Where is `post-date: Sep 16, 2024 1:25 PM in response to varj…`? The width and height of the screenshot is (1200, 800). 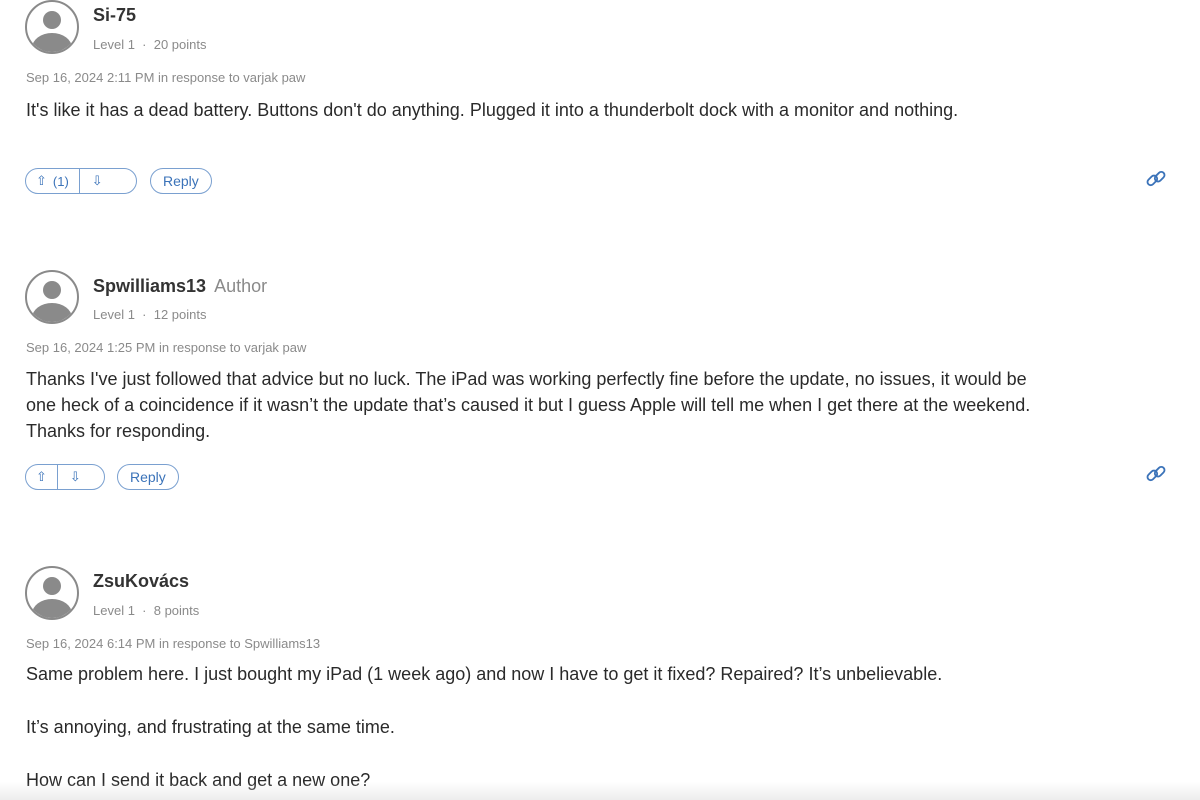
post-date: Sep 16, 2024 1:25 PM in response to varj… is located at coordinates (166, 347).